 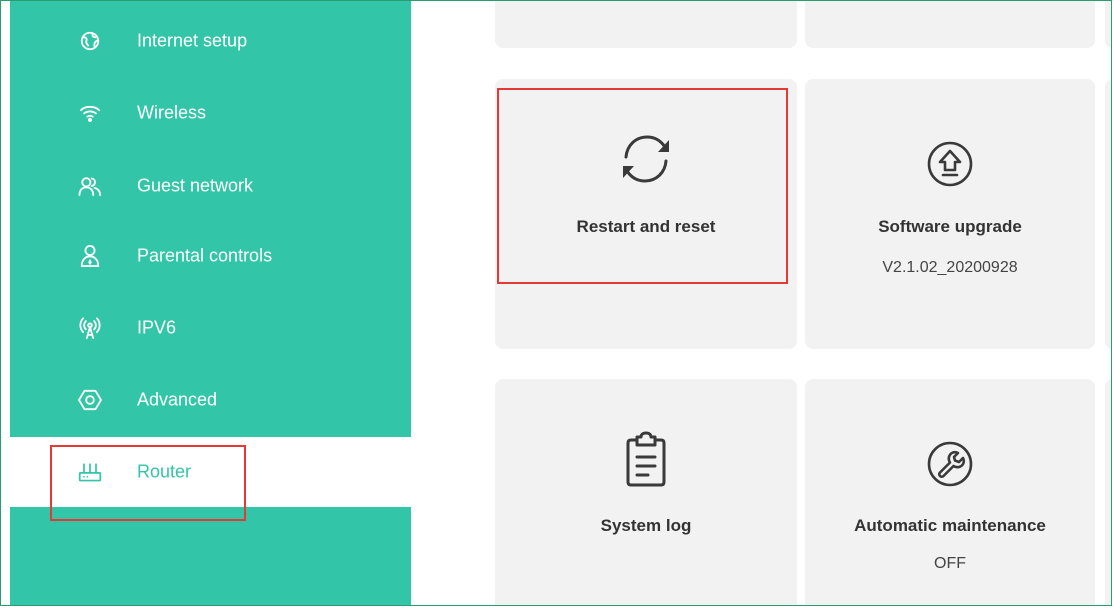 I want to click on sidebar-item-advanced: Advanced, so click(x=210, y=400).